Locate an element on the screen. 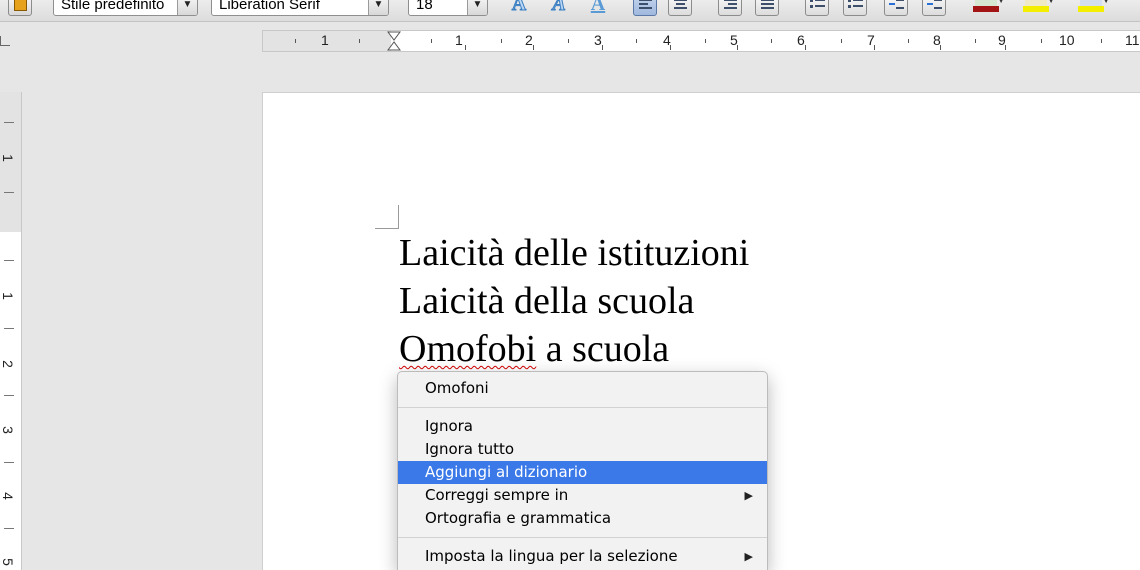 The width and height of the screenshot is (1140, 570). underline-font-icon: A is located at coordinates (598, 7).